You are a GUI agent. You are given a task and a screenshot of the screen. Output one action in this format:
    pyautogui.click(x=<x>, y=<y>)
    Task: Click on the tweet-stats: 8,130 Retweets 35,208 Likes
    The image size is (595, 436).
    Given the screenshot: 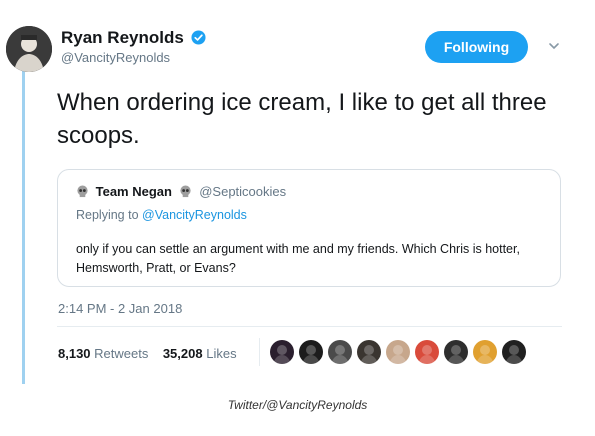 What is the action you would take?
    pyautogui.click(x=147, y=353)
    